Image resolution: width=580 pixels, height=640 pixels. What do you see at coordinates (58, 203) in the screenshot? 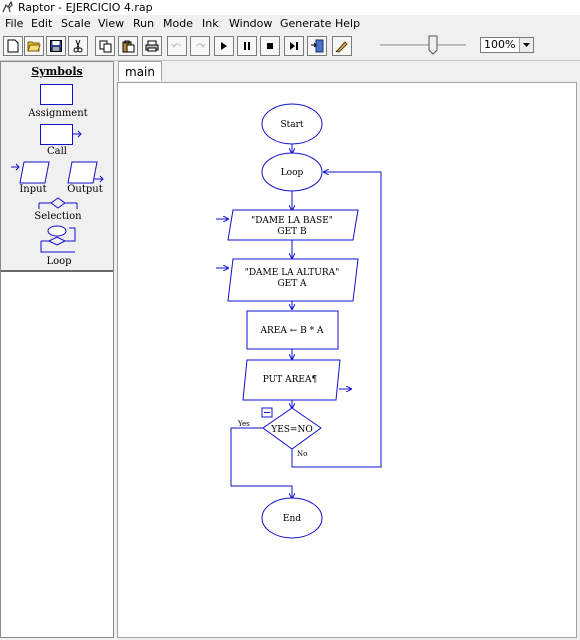
I see `selection-symbol` at bounding box center [58, 203].